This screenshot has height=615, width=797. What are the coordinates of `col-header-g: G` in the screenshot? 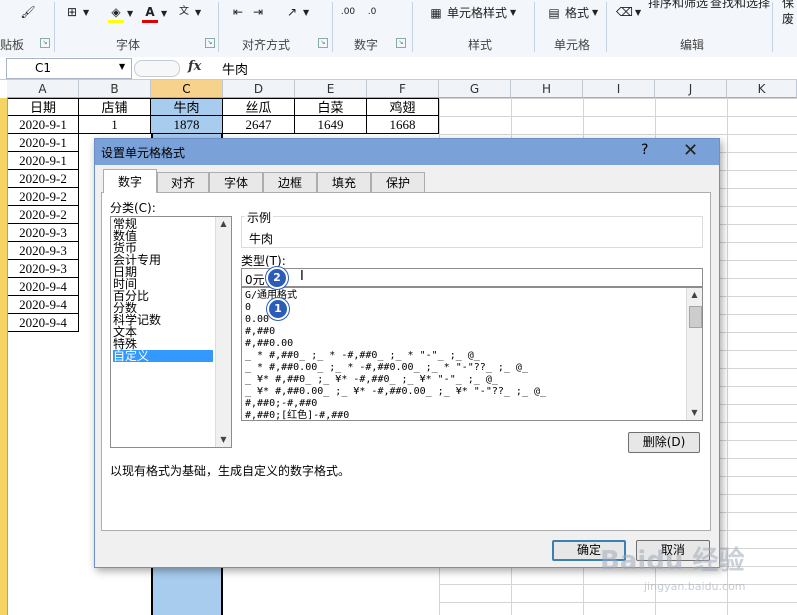 It's located at (475, 89).